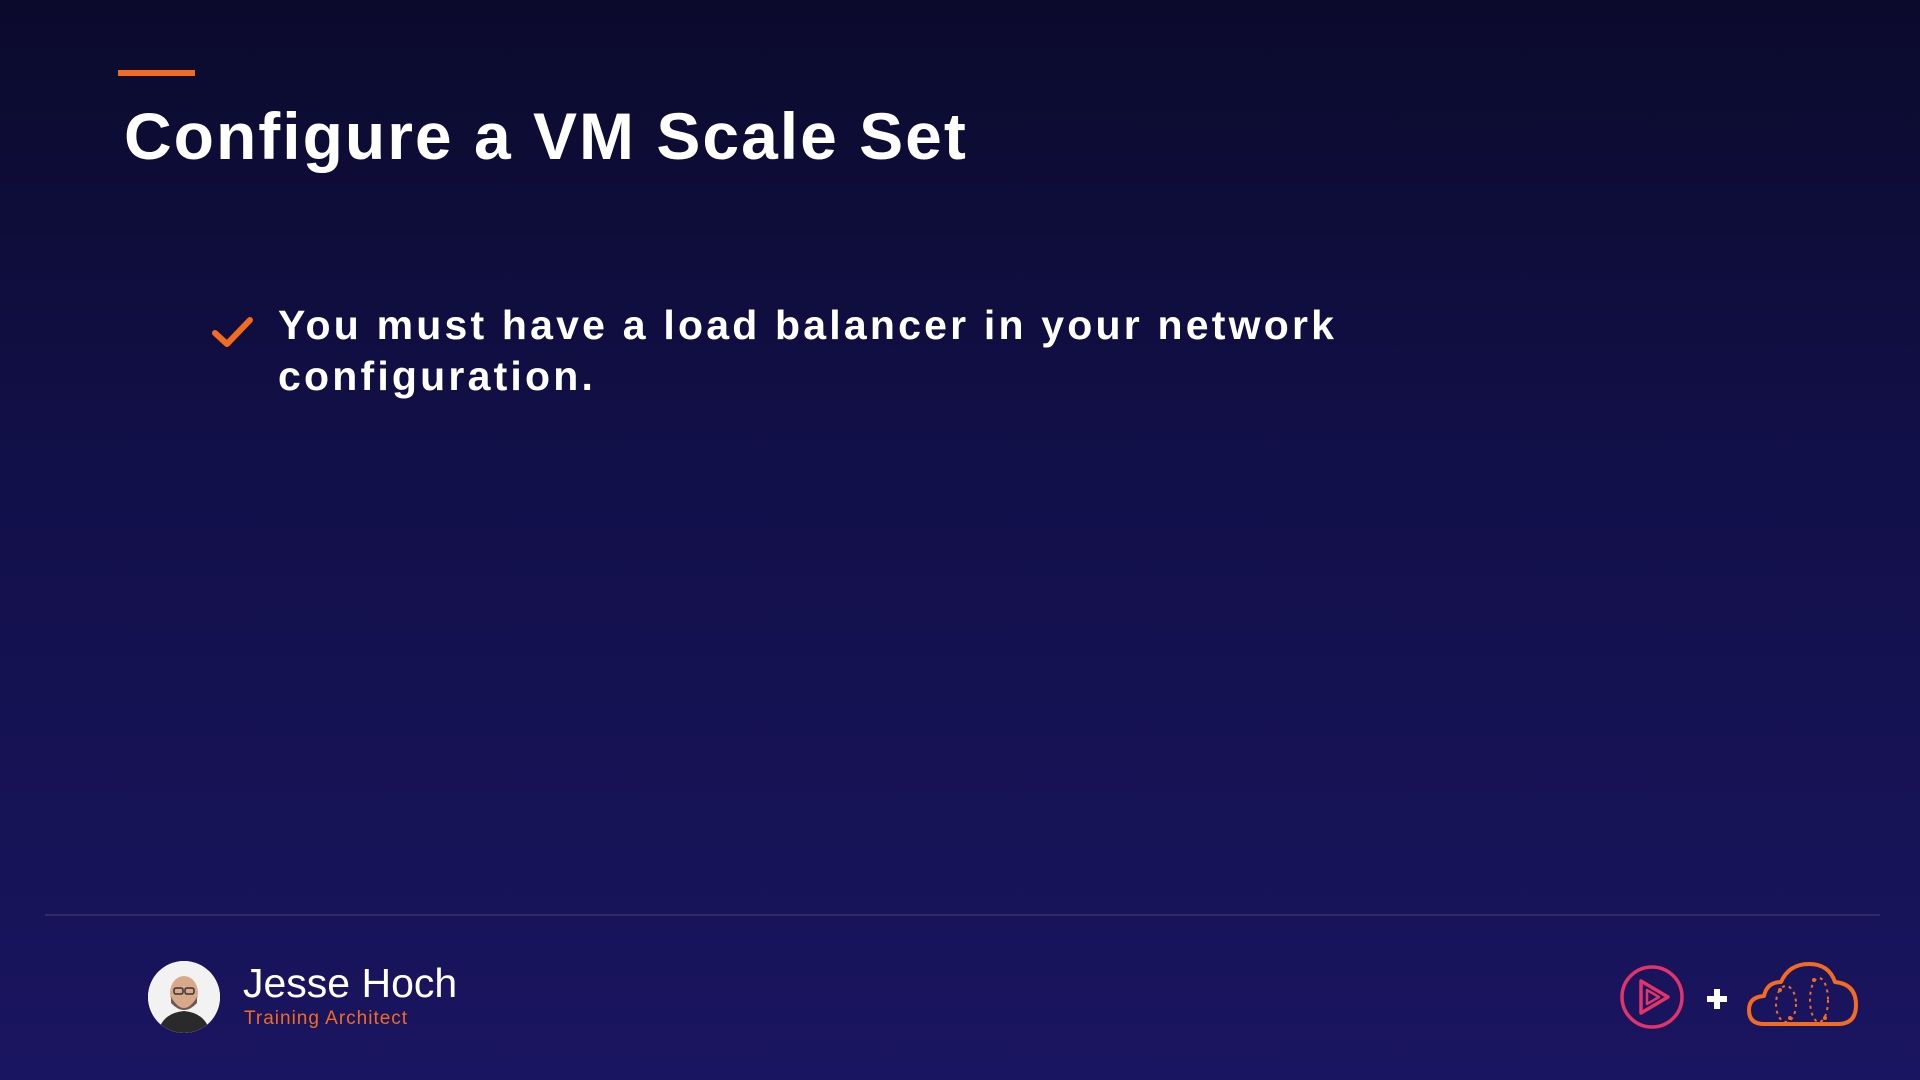  What do you see at coordinates (350, 983) in the screenshot?
I see `presenter-name: Jesse Hoch` at bounding box center [350, 983].